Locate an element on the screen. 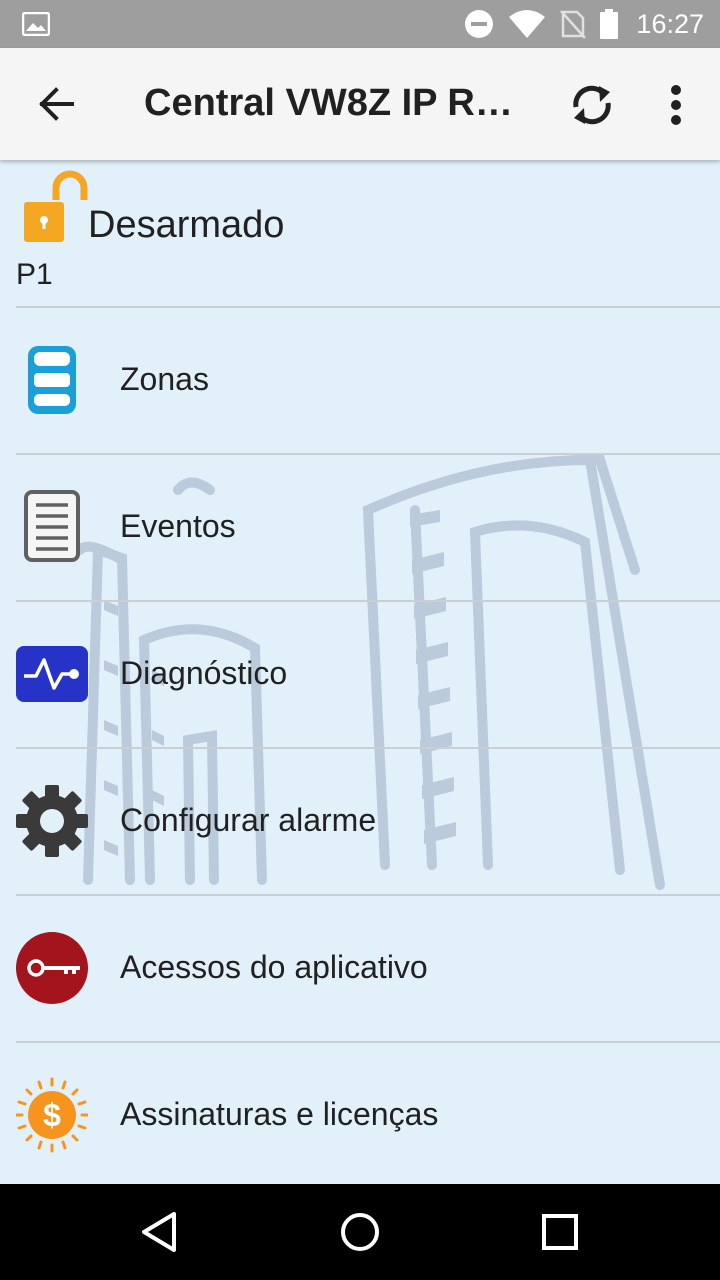 The image size is (720, 1280). do-not-disturb-icon is located at coordinates (479, 24).